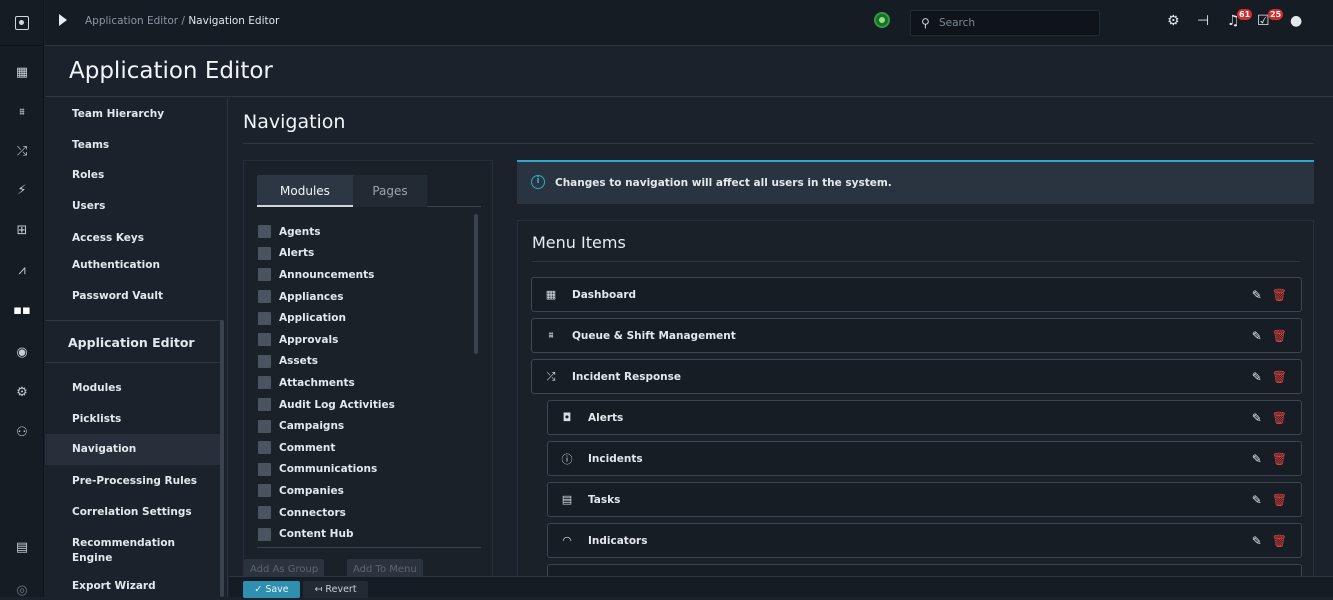  What do you see at coordinates (316, 534) in the screenshot?
I see `module-label: Content Hub` at bounding box center [316, 534].